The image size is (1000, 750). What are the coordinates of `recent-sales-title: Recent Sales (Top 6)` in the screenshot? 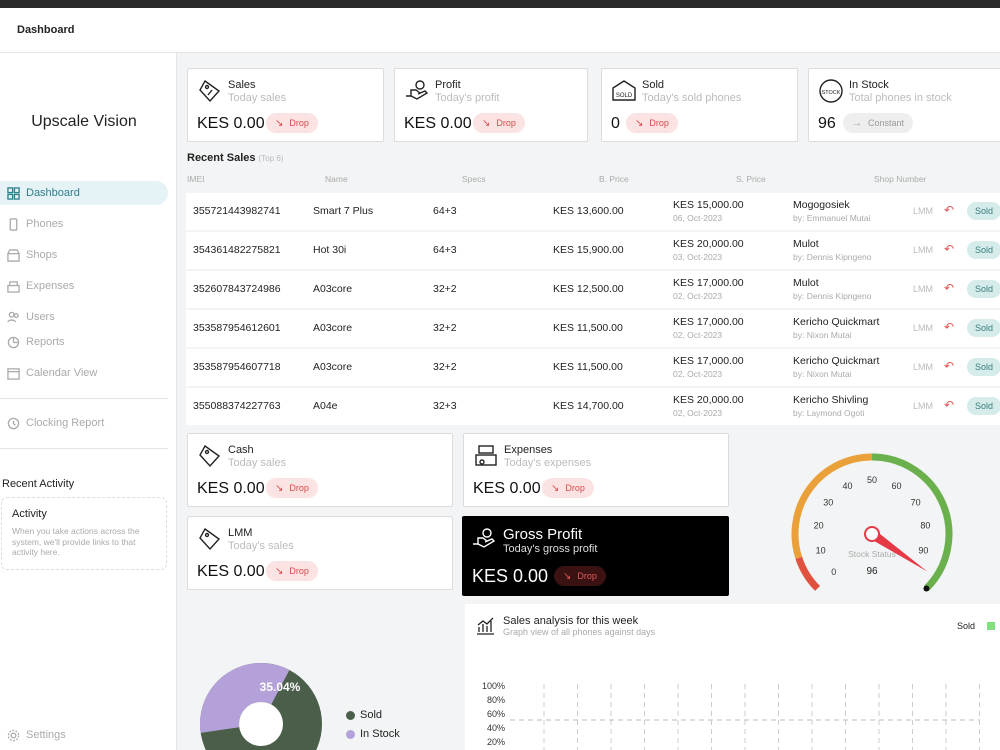 It's located at (235, 158).